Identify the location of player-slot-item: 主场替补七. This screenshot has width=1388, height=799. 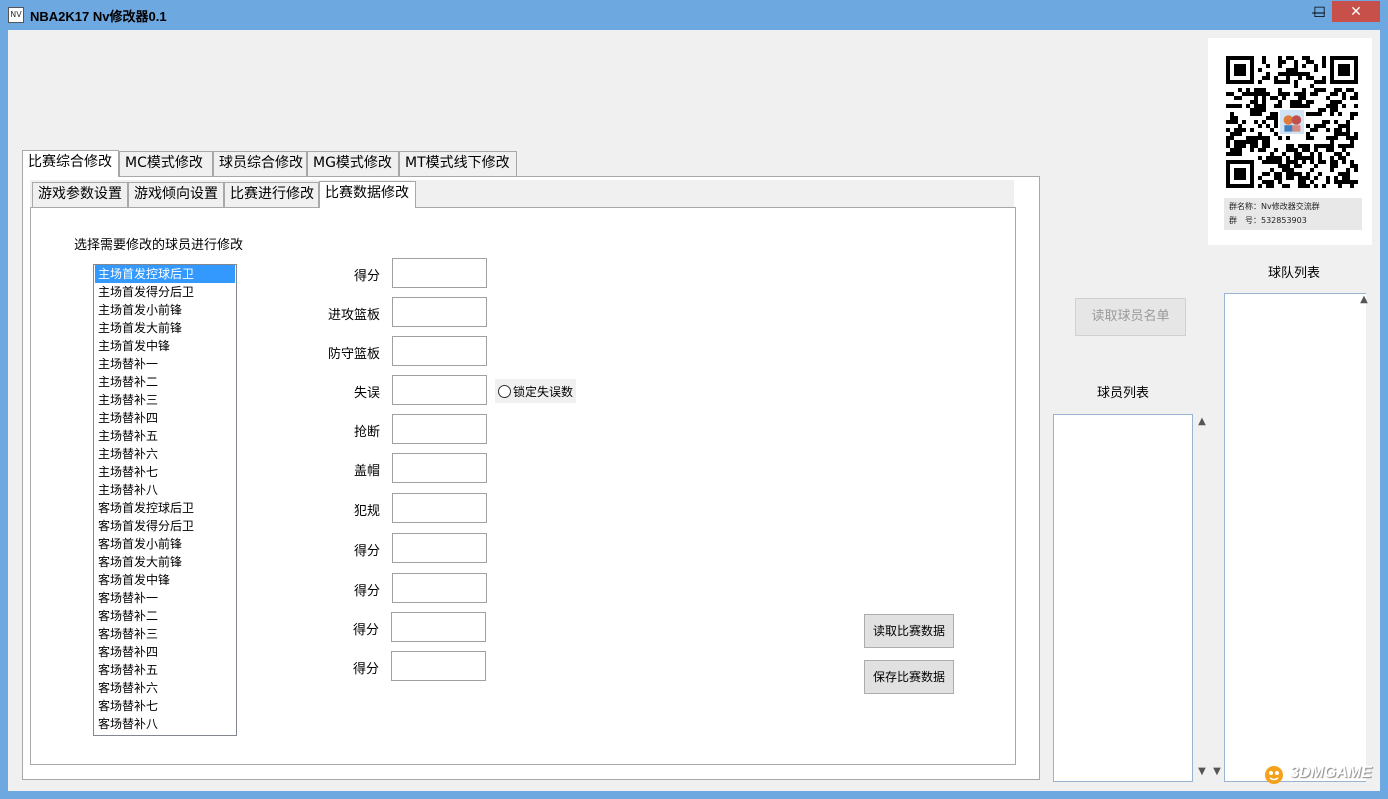
(165, 472).